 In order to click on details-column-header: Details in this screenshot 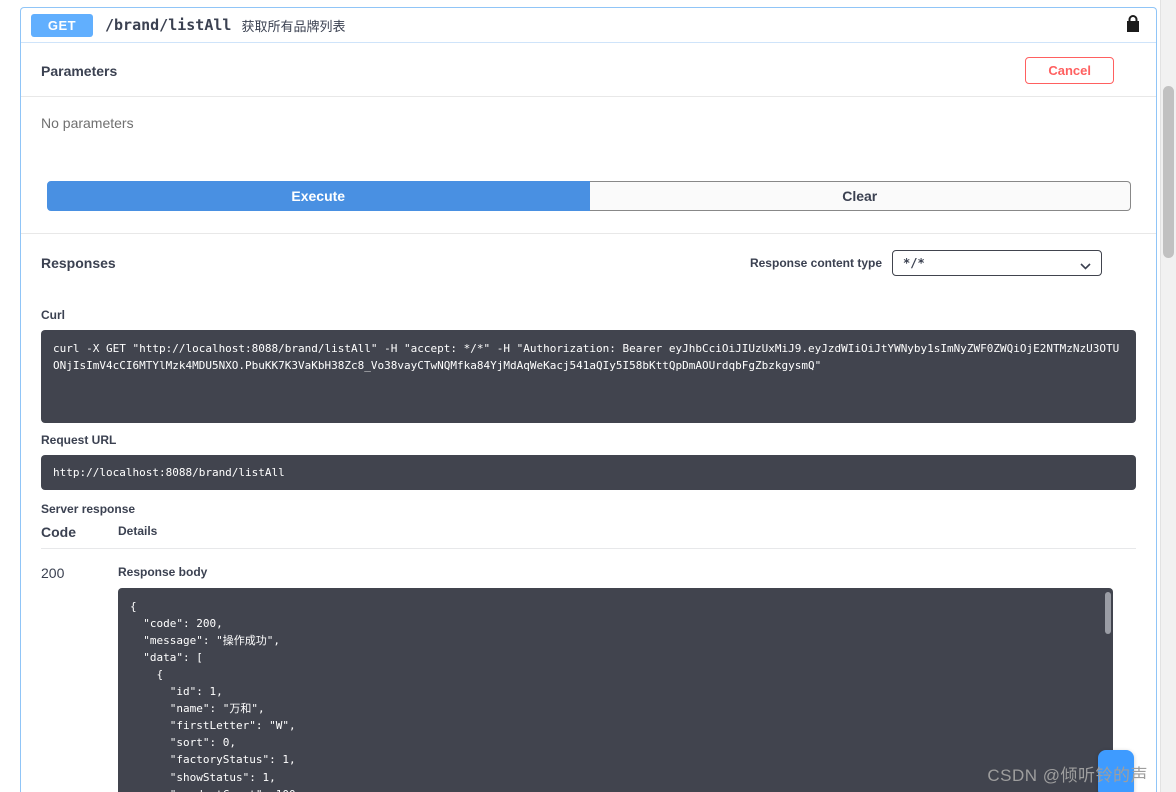, I will do `click(138, 531)`.